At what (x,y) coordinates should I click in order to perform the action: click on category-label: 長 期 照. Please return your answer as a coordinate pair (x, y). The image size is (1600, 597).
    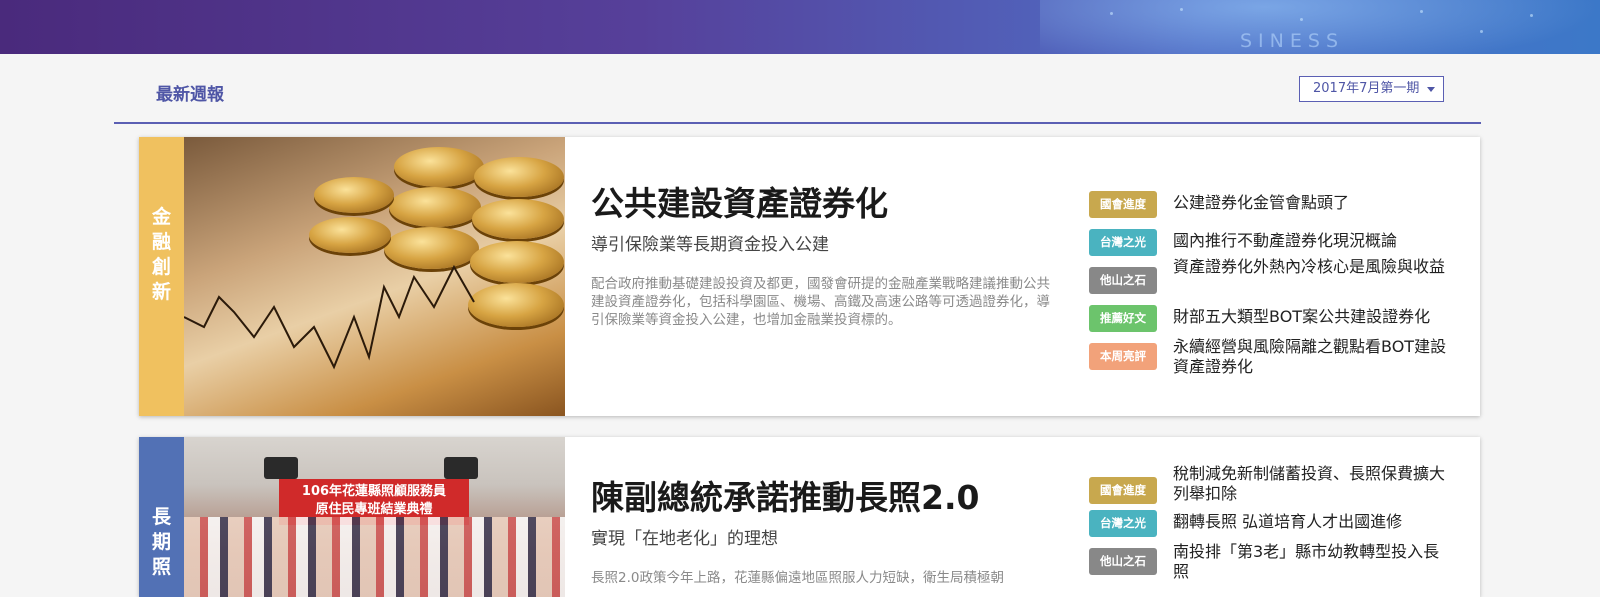
    Looking at the image, I should click on (161, 517).